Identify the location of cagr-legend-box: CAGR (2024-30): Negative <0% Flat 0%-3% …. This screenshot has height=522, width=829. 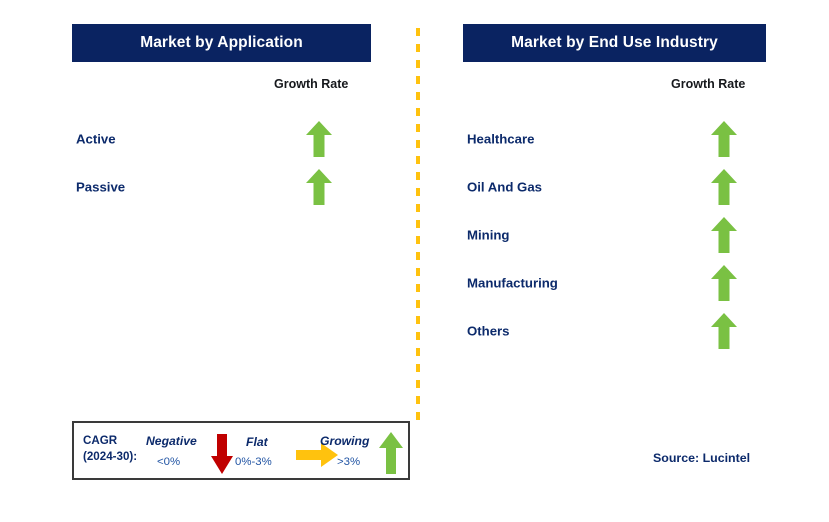
(241, 450).